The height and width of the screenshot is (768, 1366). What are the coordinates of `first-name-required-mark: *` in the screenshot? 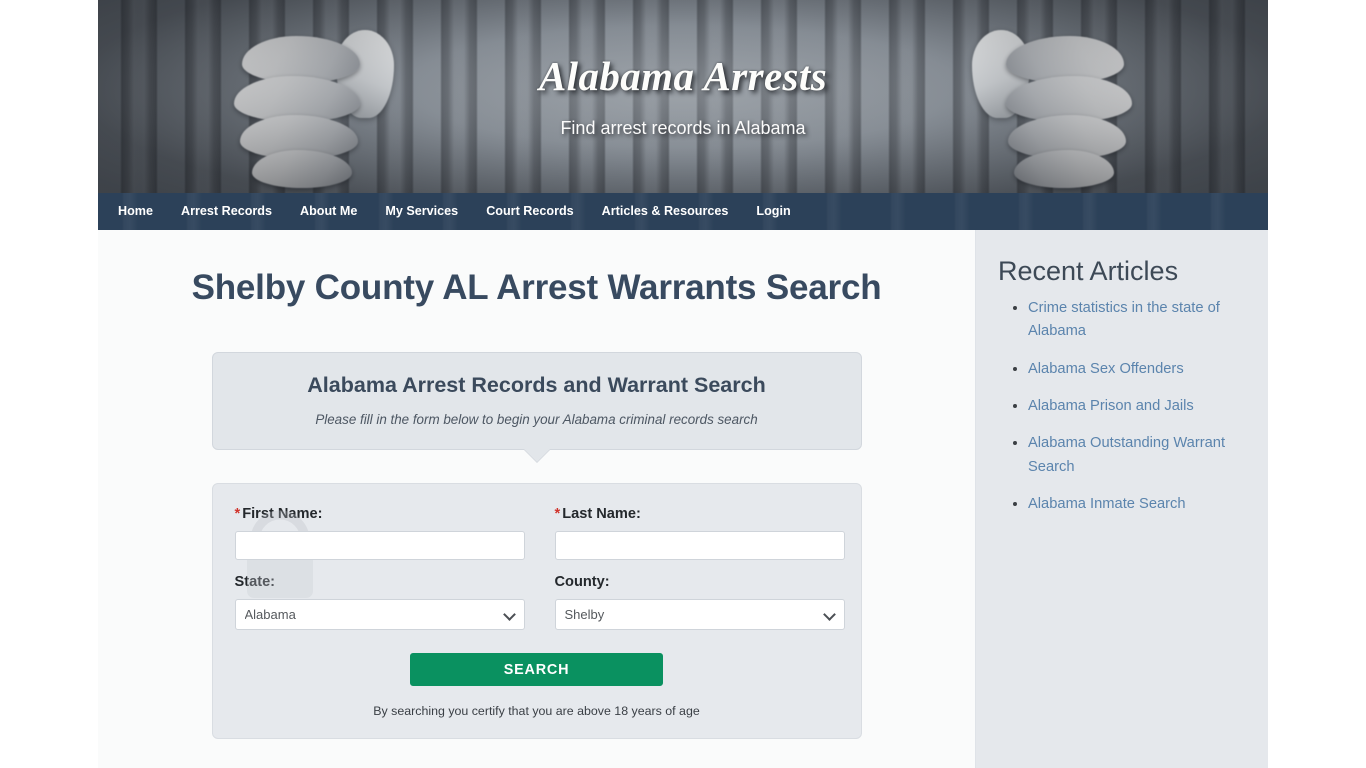 It's located at (237, 514).